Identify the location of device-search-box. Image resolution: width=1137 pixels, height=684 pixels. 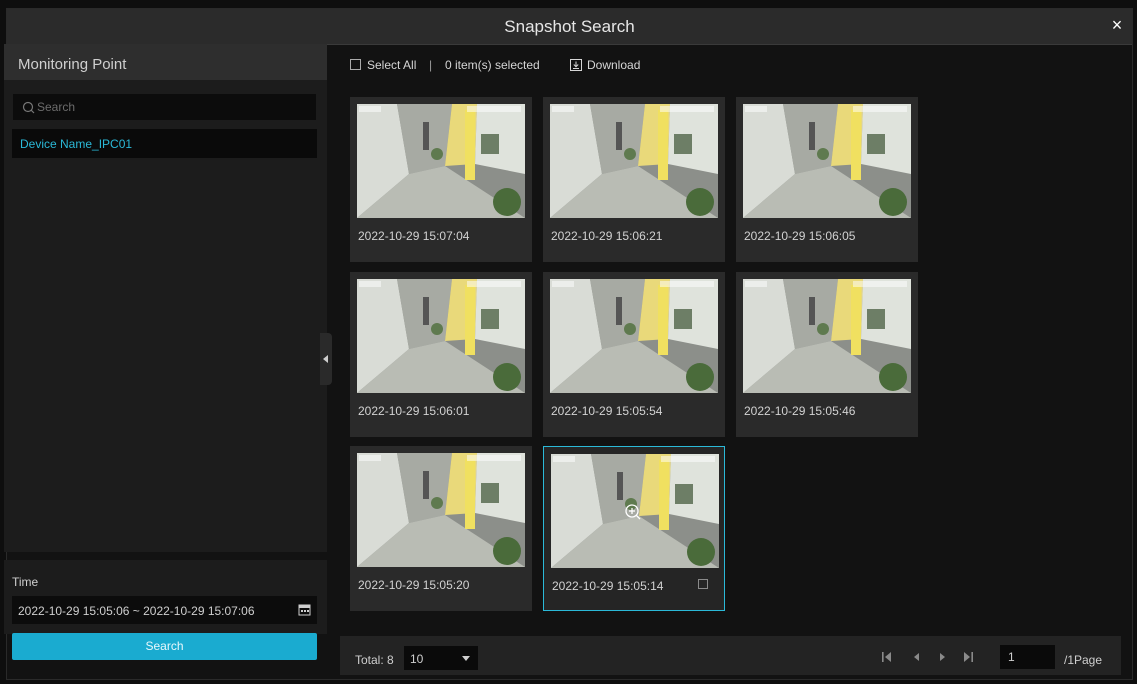
(164, 107).